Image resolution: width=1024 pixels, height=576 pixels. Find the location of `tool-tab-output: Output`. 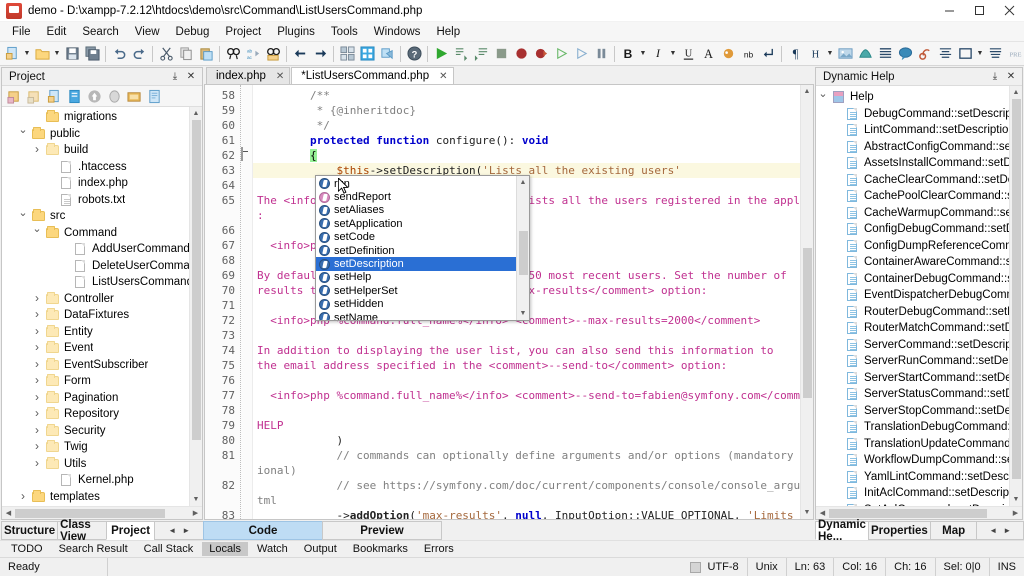

tool-tab-output: Output is located at coordinates (320, 549).